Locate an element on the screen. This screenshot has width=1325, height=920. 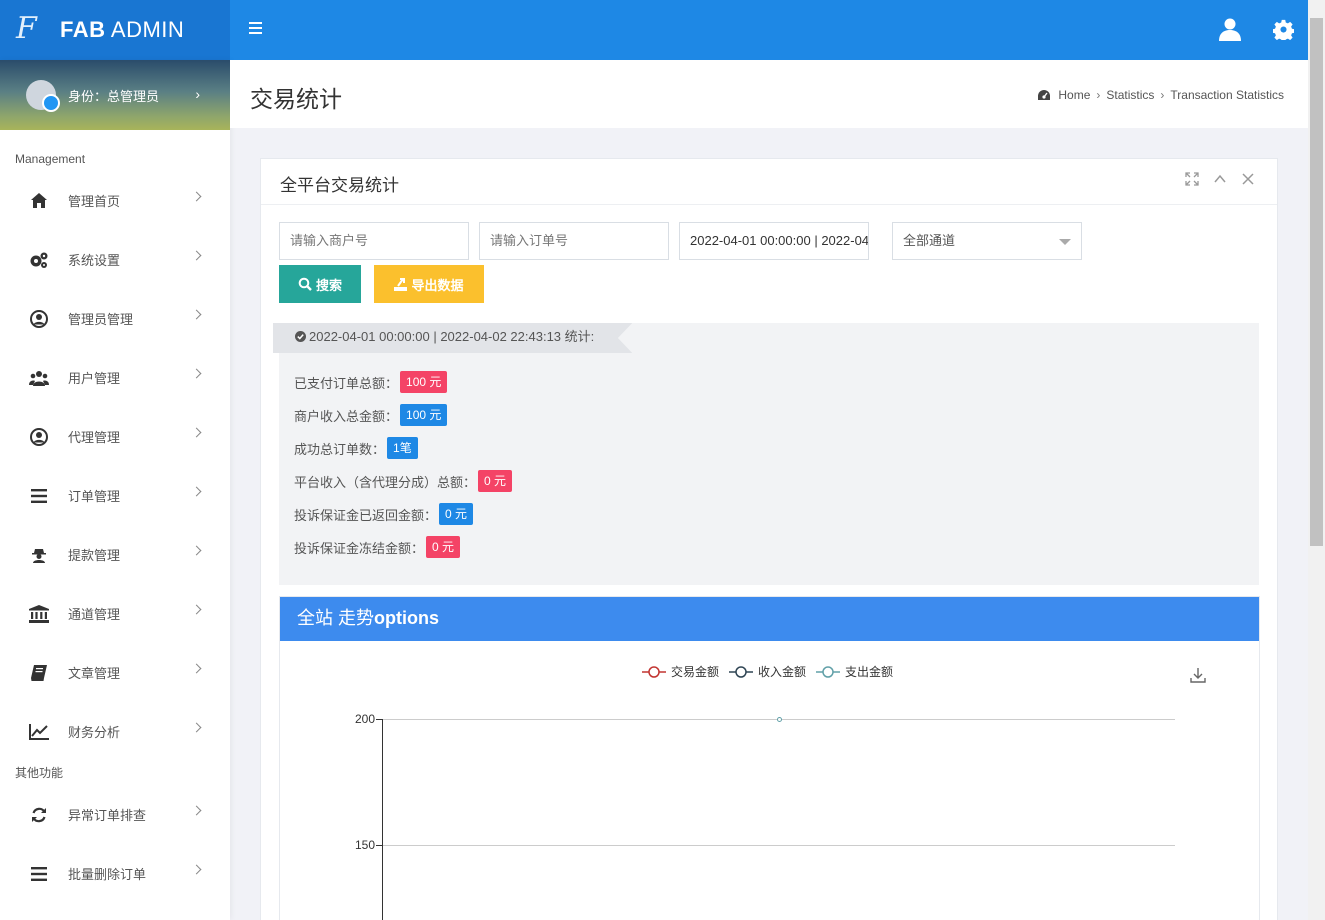
sidebar-item-label: 批量删除订单 is located at coordinates (107, 874).